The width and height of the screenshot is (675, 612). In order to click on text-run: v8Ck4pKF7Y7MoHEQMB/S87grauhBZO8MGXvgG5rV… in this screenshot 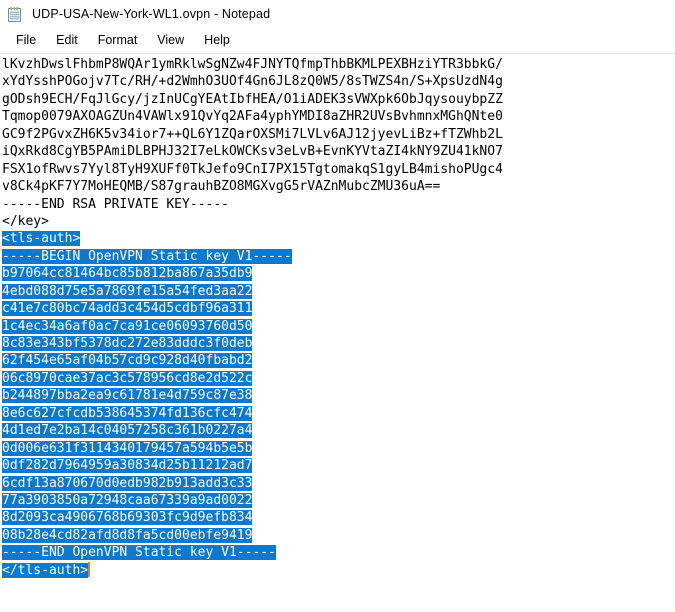, I will do `click(221, 186)`.